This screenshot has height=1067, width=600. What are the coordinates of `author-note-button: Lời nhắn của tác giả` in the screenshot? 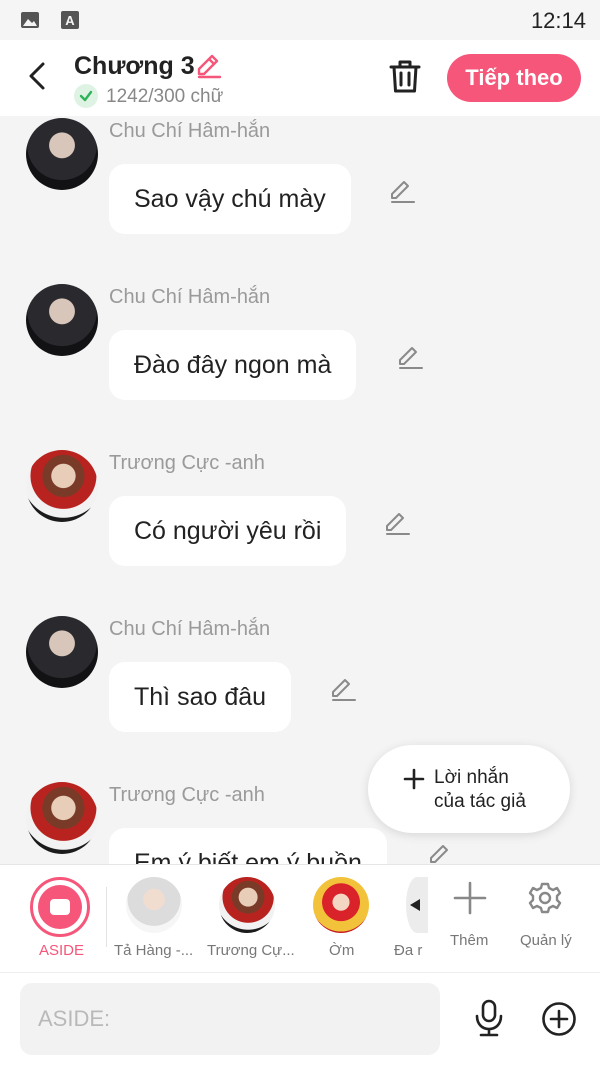 It's located at (469, 789).